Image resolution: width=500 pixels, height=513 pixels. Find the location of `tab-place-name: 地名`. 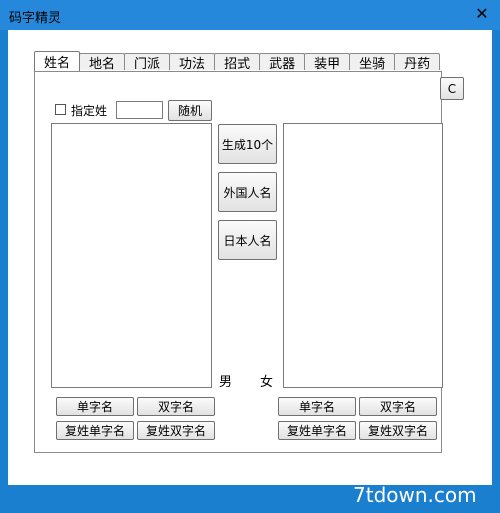

tab-place-name: 地名 is located at coordinates (102, 62).